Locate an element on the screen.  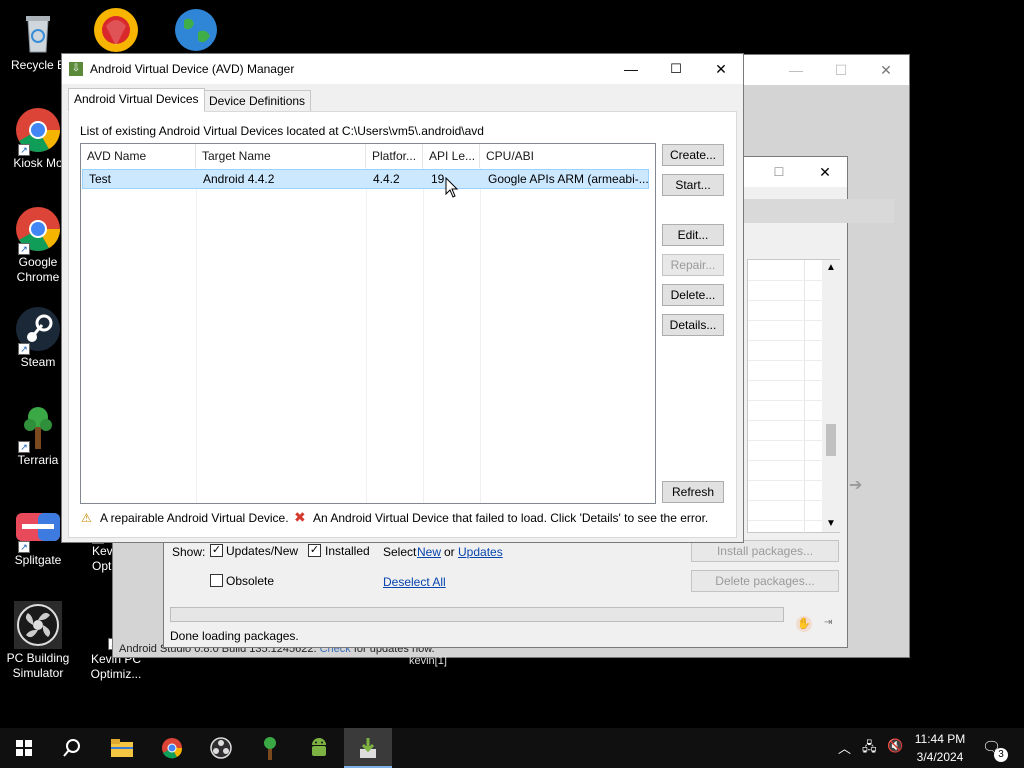
tab-android-virtual-devices: Android Virtual Devices is located at coordinates (136, 100).